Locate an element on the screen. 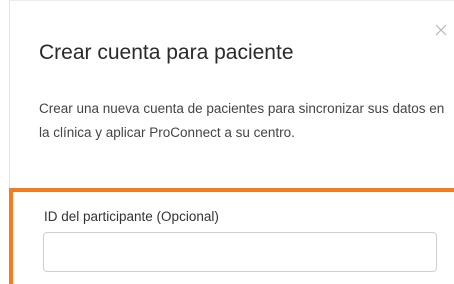 The image size is (454, 284). field-section-highlight-left is located at coordinates (11, 236).